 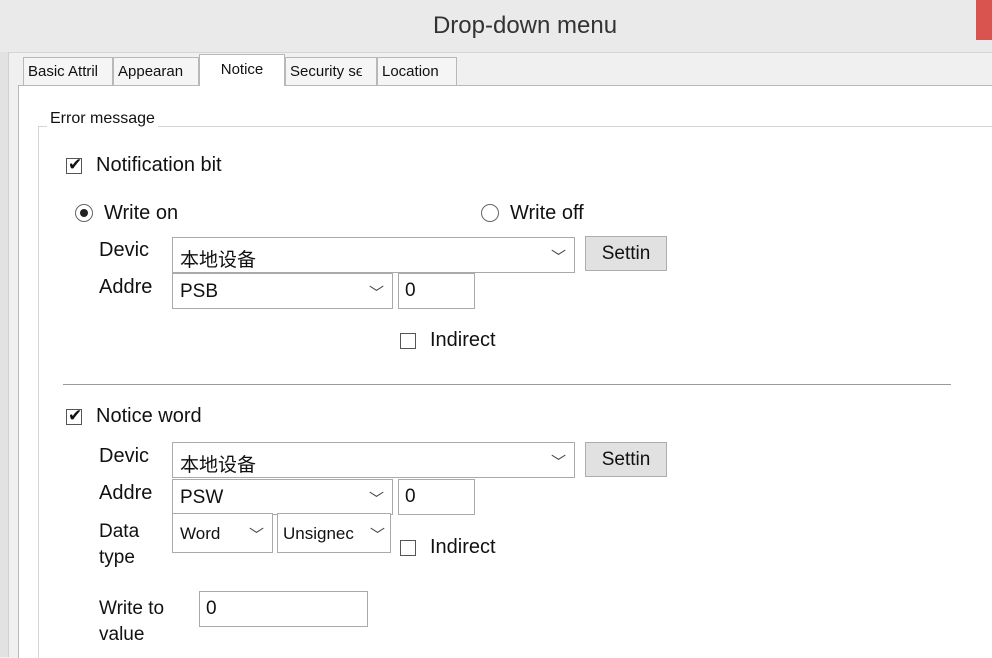 I want to click on data-type-label: Data type, so click(x=119, y=545).